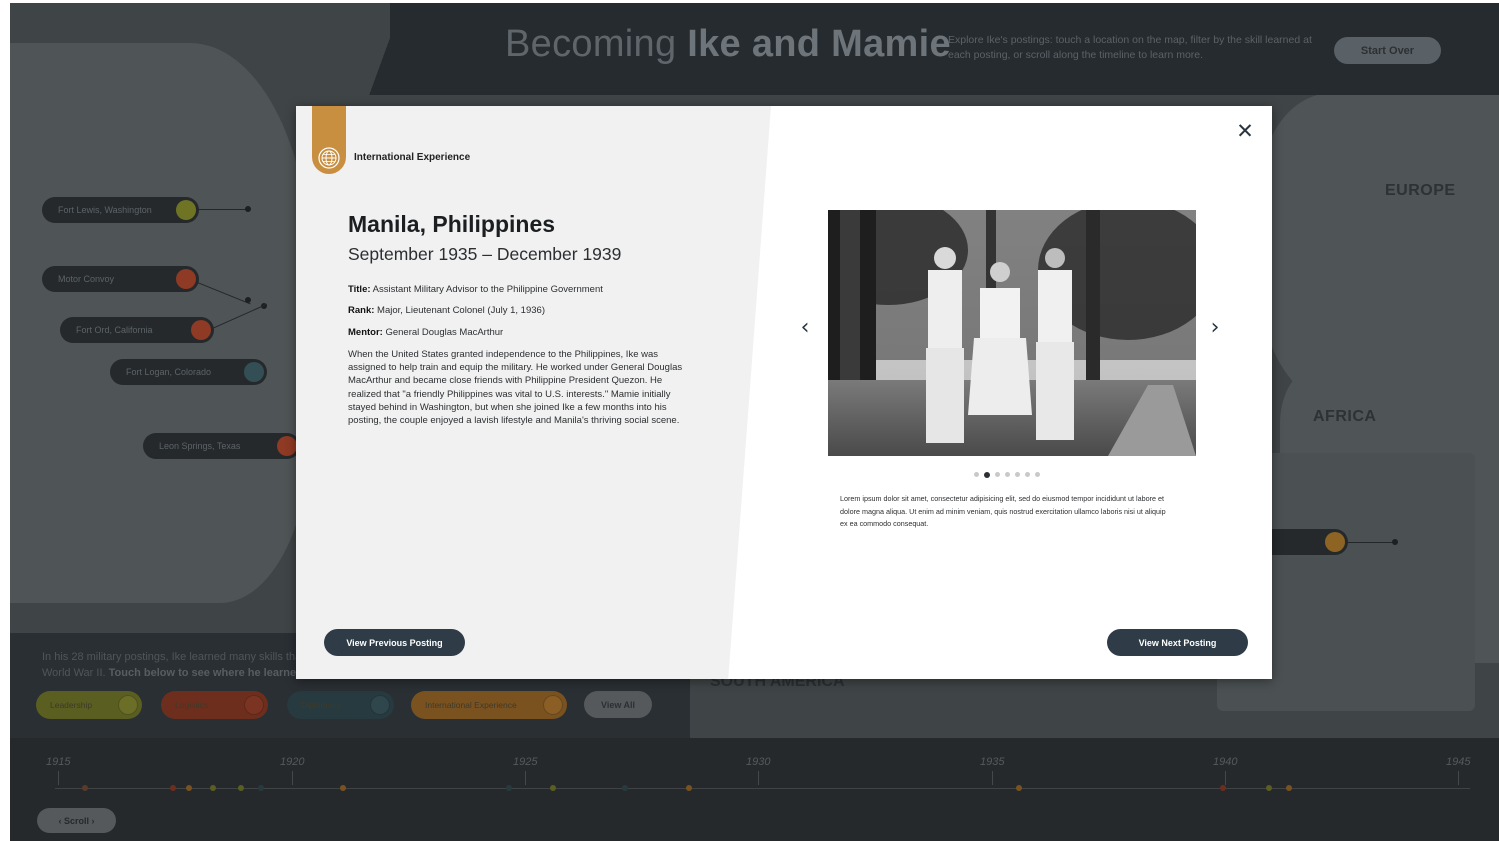 Image resolution: width=1499 pixels, height=841 pixels. I want to click on close-icon: ✕, so click(1245, 131).